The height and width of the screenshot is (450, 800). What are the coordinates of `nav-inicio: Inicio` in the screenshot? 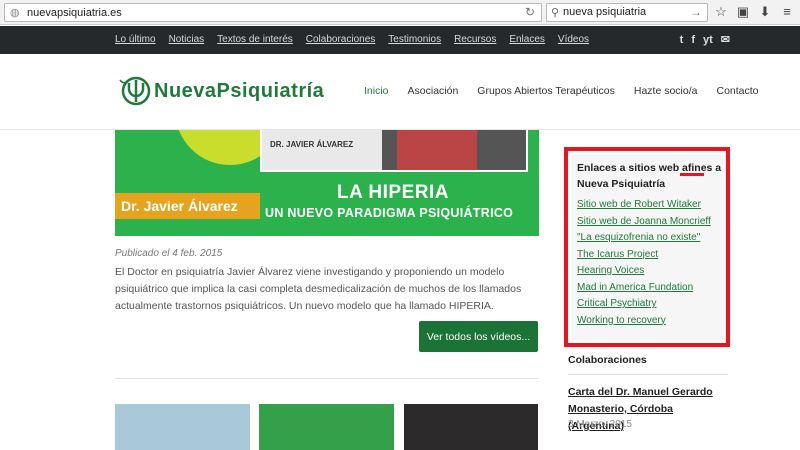 It's located at (376, 91).